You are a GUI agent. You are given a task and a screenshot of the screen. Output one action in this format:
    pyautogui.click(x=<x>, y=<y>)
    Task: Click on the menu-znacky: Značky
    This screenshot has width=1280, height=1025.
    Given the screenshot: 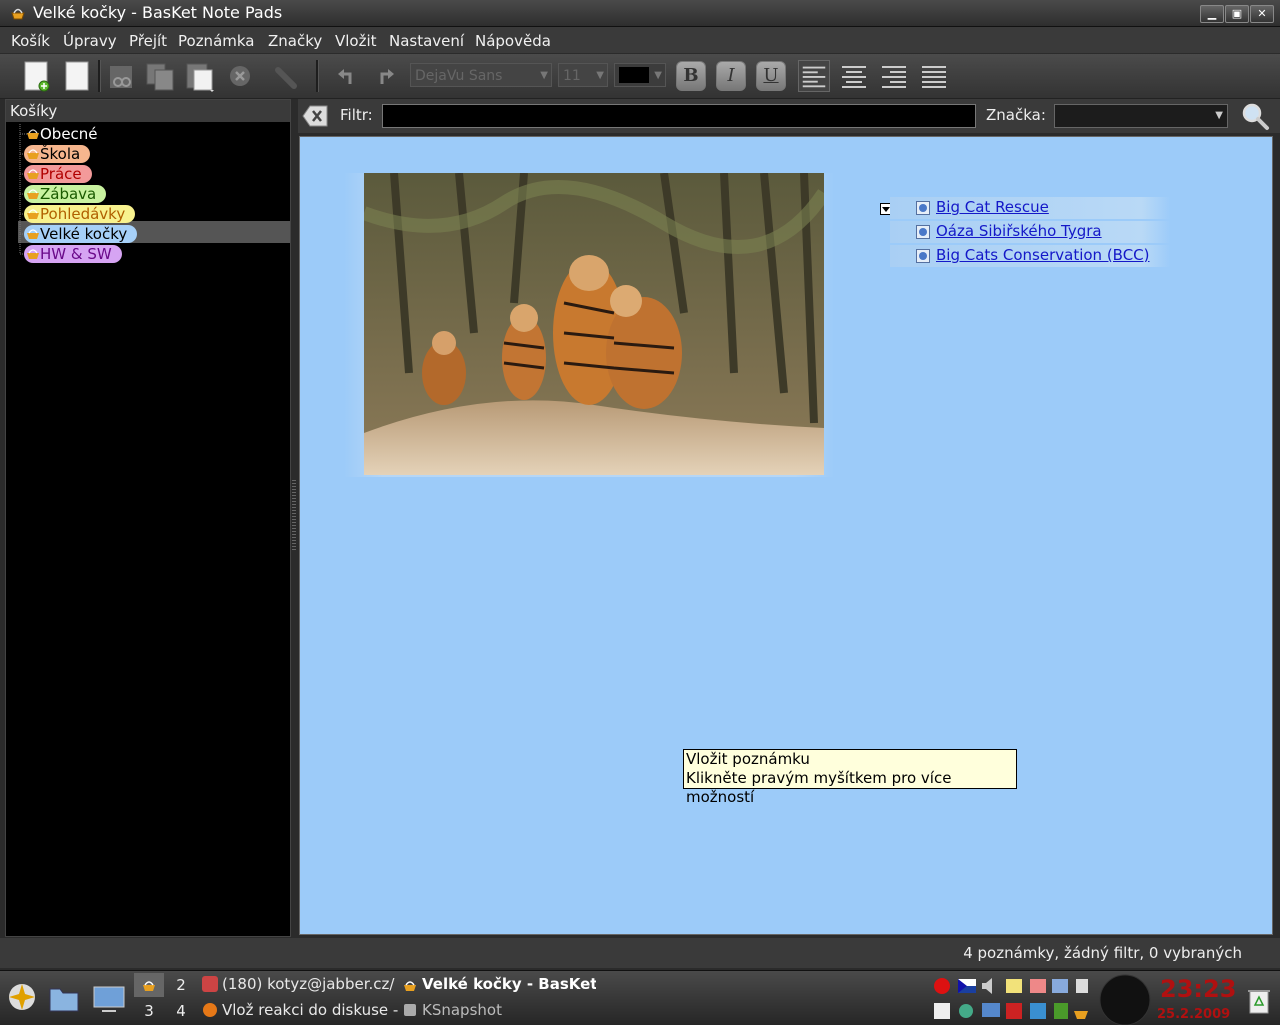 What is the action you would take?
    pyautogui.click(x=295, y=41)
    